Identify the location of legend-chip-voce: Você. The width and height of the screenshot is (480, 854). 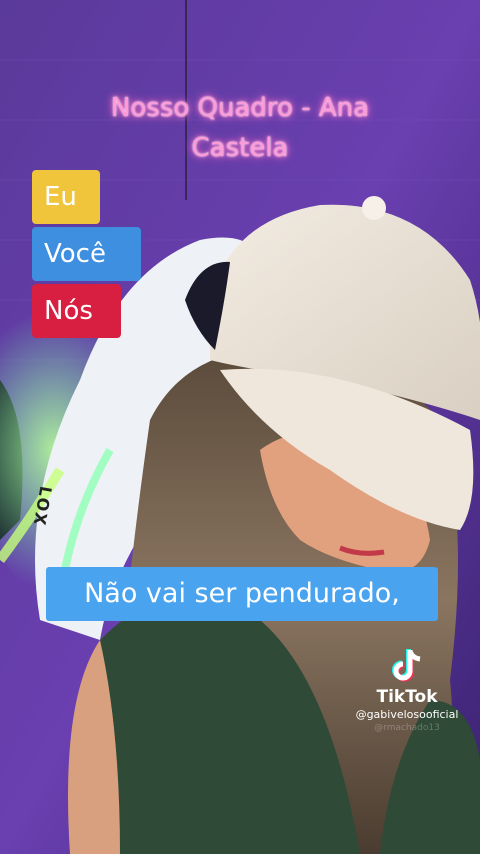
(86, 254).